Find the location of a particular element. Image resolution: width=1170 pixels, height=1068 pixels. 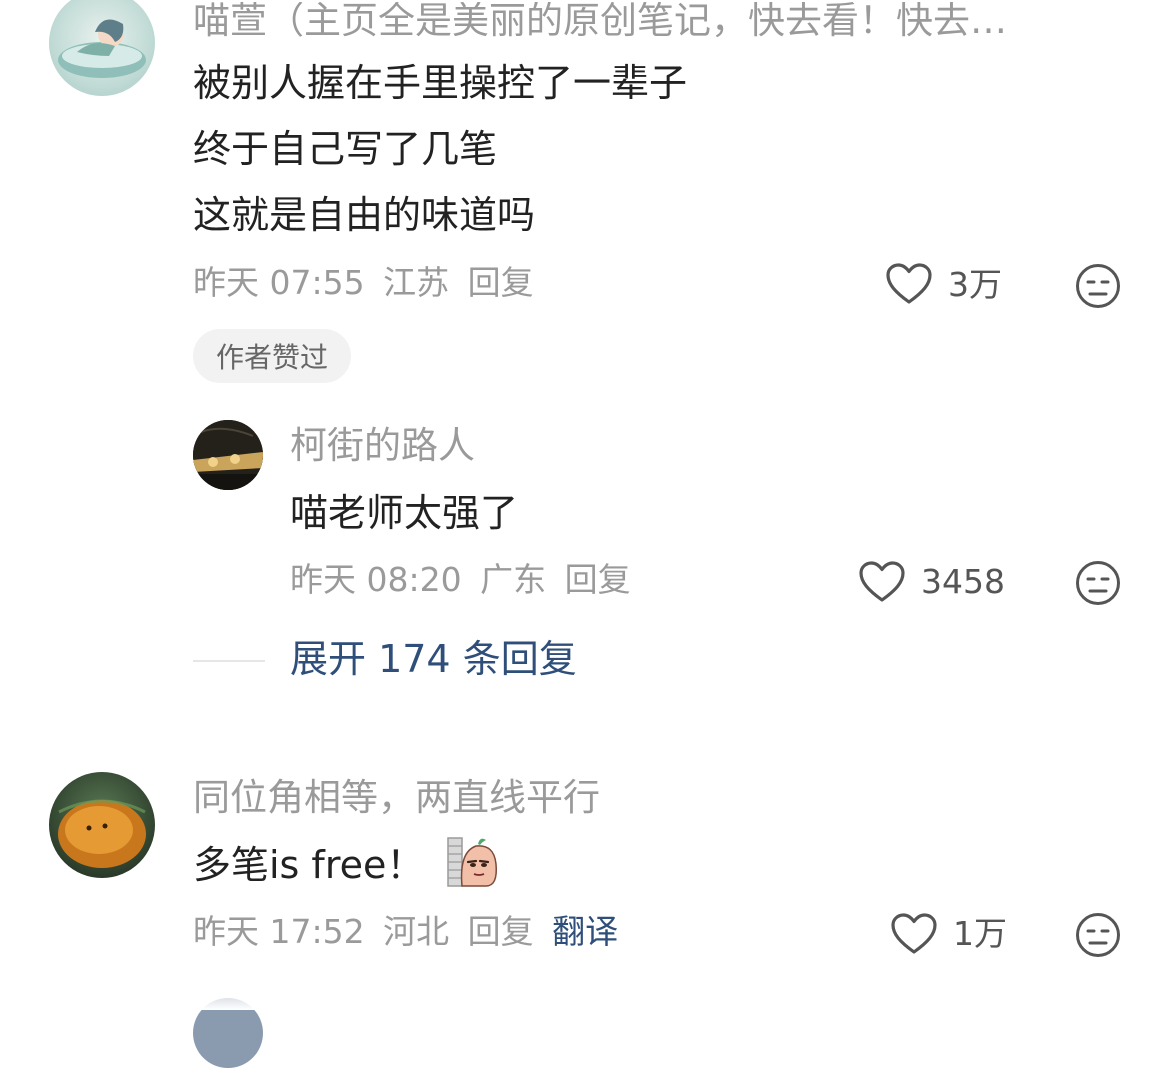

comment-meta: 昨天 07:55 江苏 回复 is located at coordinates (367, 282).